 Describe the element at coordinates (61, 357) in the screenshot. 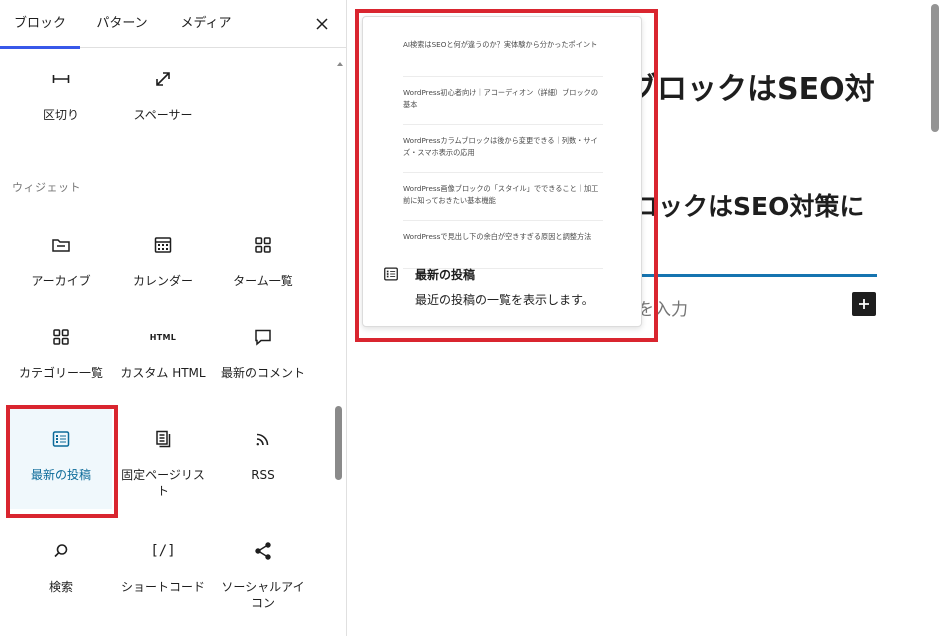

I see `block-categories: カテゴリー一覧` at that location.